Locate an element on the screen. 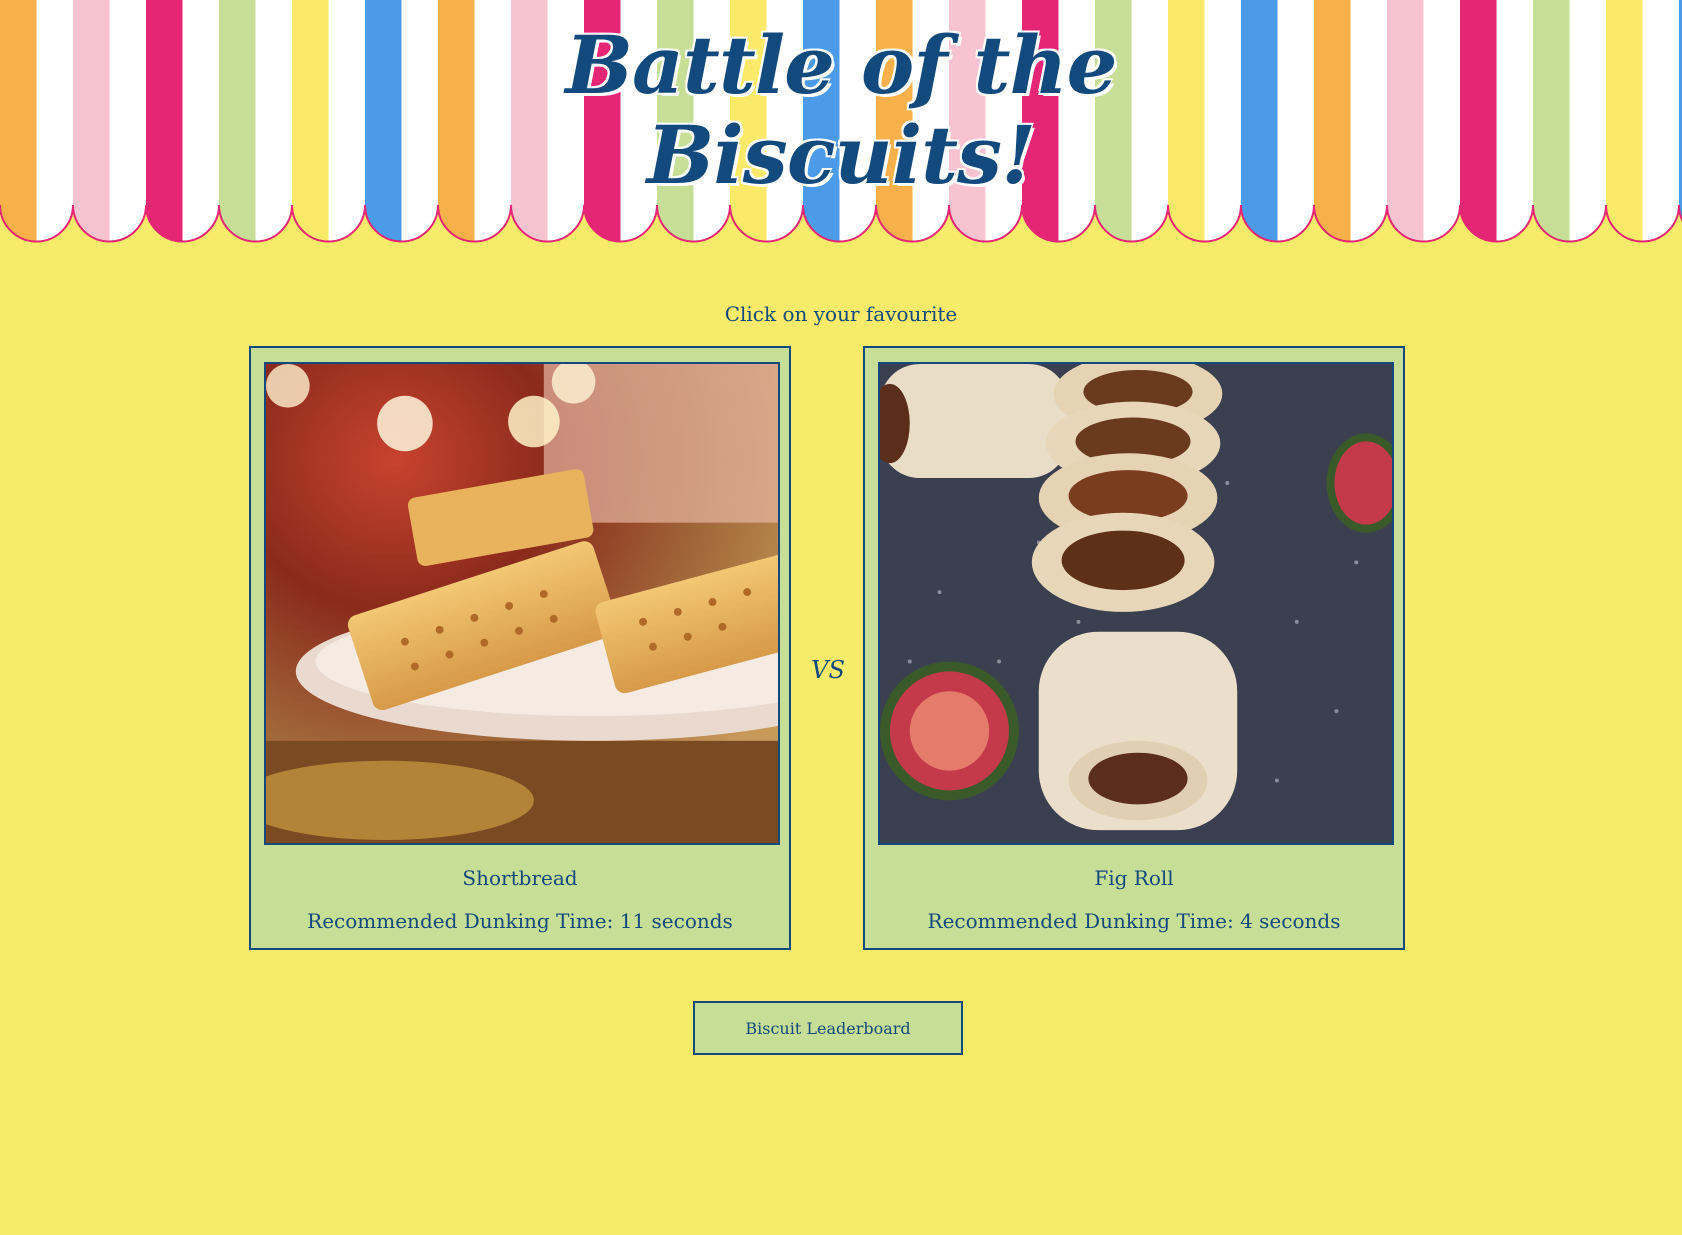  fig-roll-image is located at coordinates (1136, 603).